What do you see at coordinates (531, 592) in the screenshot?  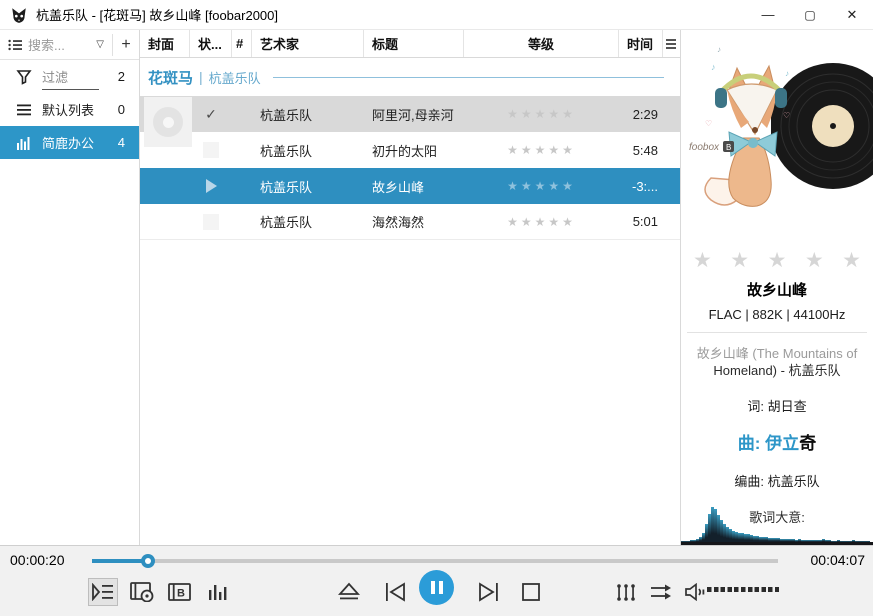 I see `stop-button` at bounding box center [531, 592].